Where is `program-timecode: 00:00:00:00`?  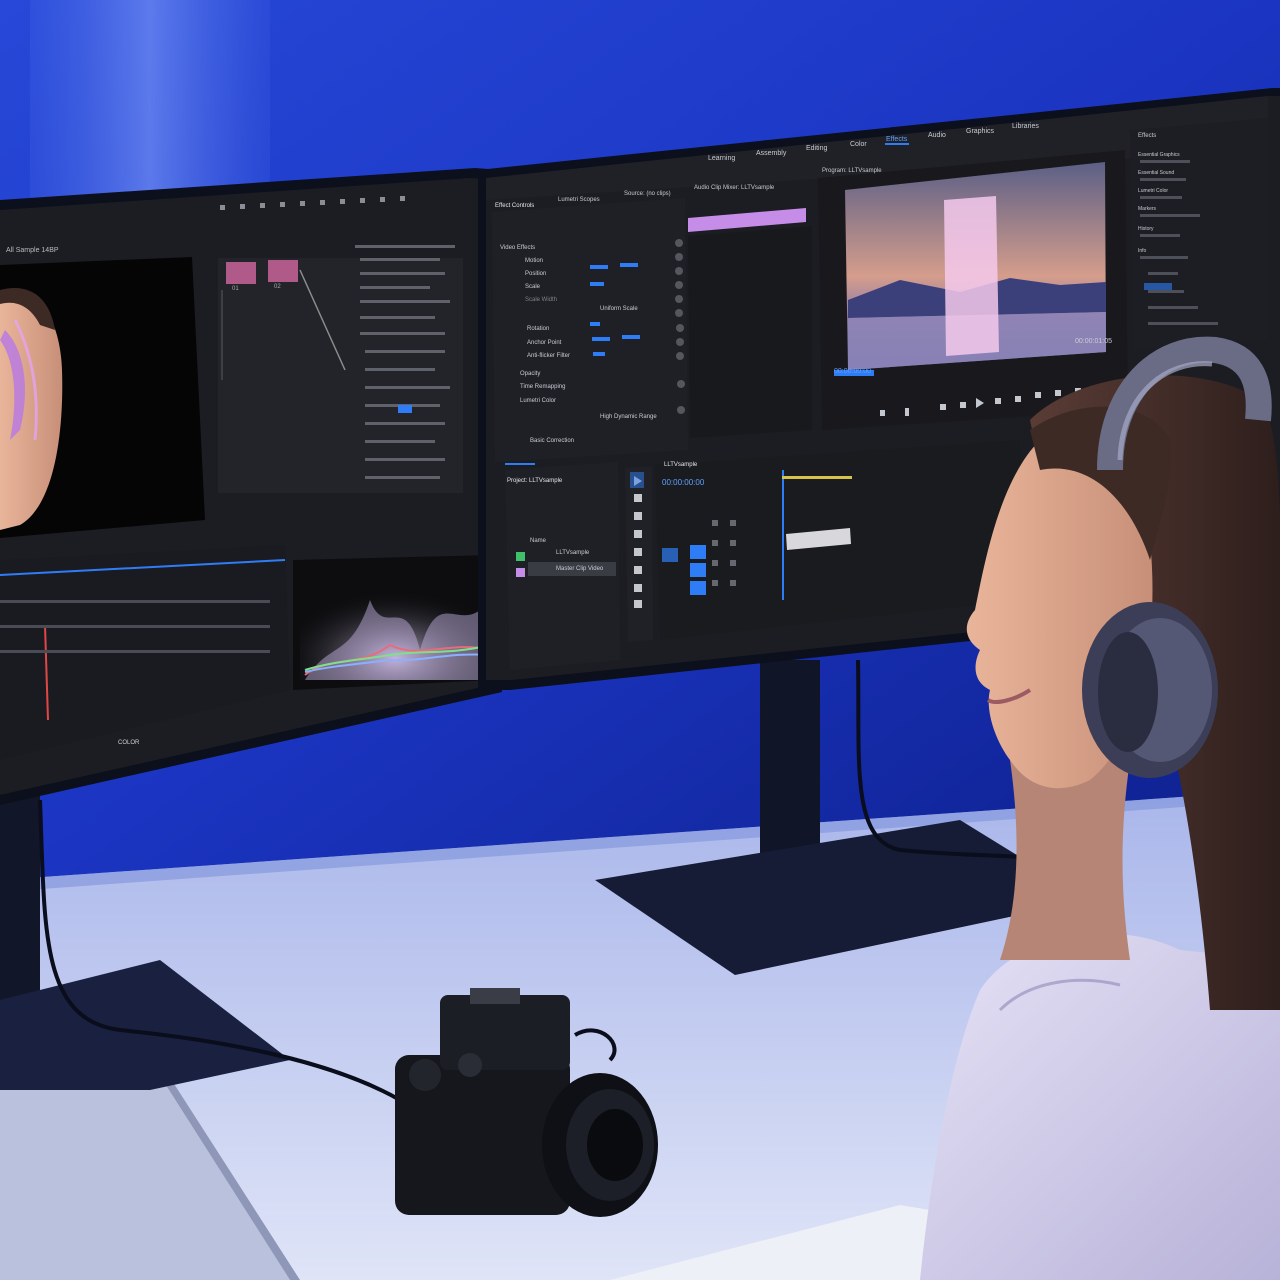
program-timecode: 00:00:00:00 is located at coordinates (852, 371).